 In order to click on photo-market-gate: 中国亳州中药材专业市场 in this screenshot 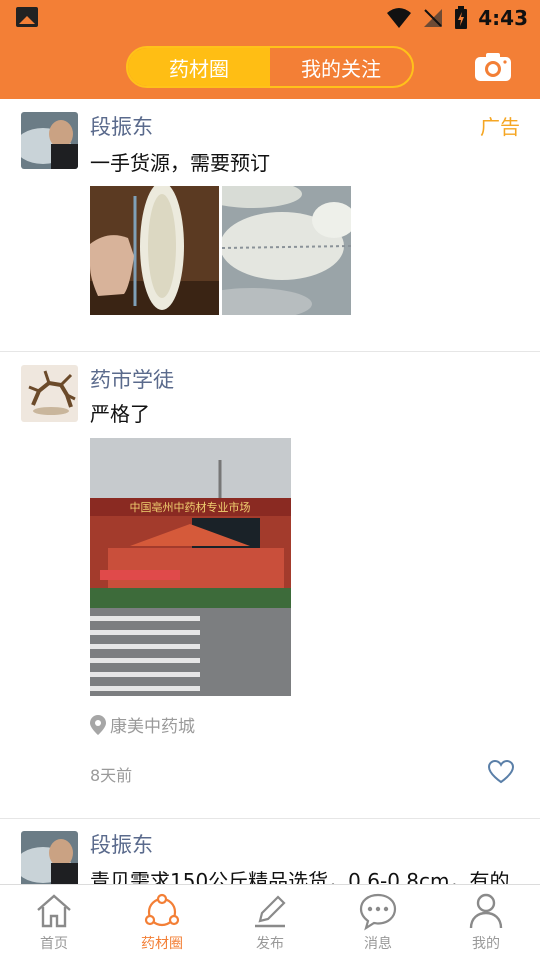, I will do `click(190, 567)`.